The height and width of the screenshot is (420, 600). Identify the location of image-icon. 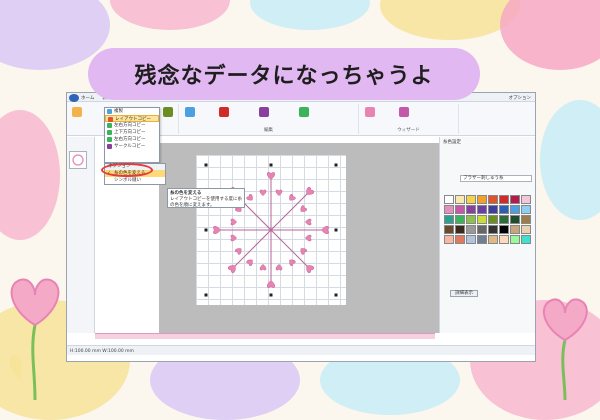
(224, 112).